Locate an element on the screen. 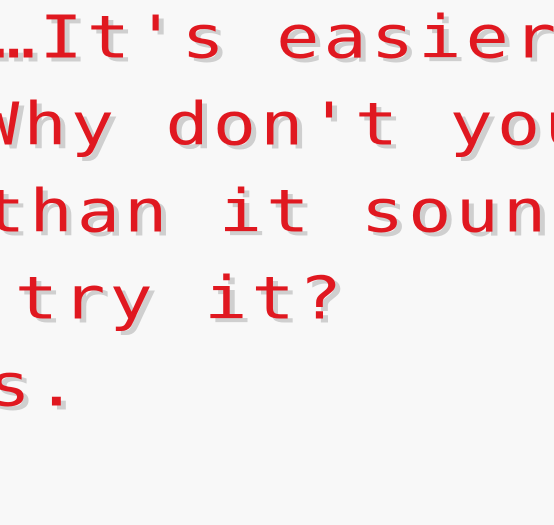 This screenshot has width=554, height=525. dialog-line-3: than it sound is located at coordinates (277, 211).